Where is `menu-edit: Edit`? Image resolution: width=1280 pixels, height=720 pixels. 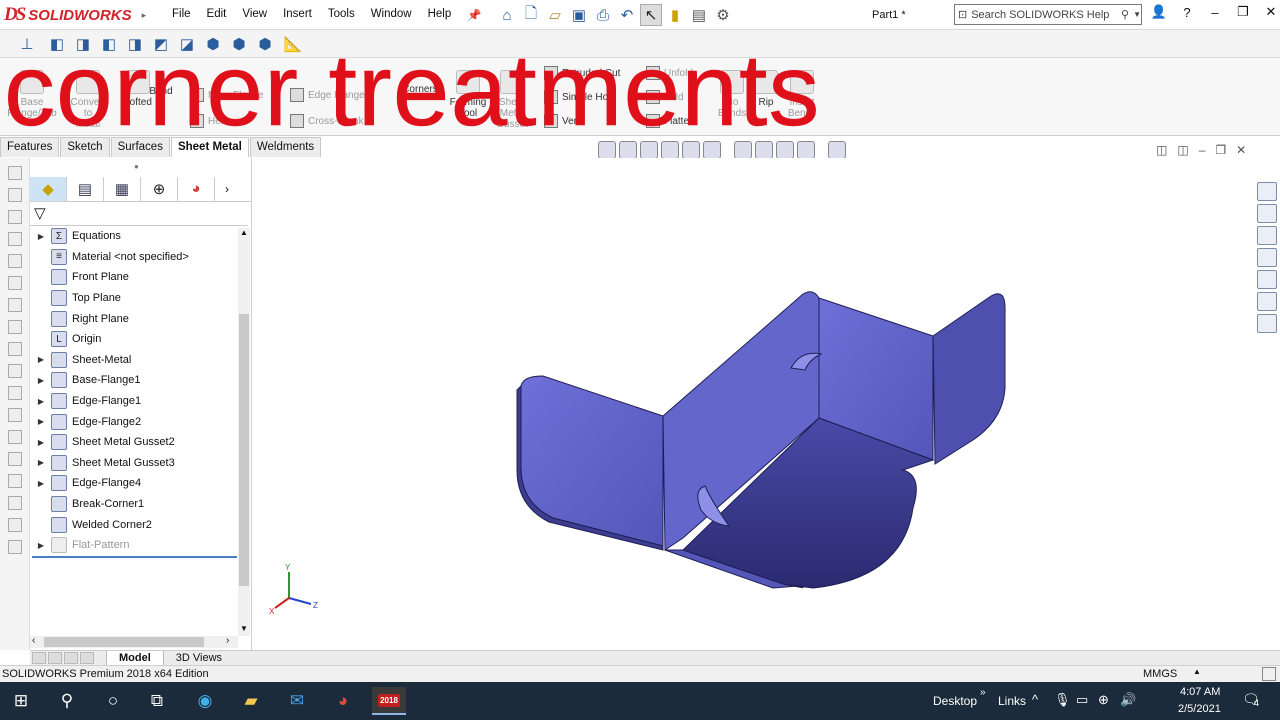 menu-edit: Edit is located at coordinates (217, 15).